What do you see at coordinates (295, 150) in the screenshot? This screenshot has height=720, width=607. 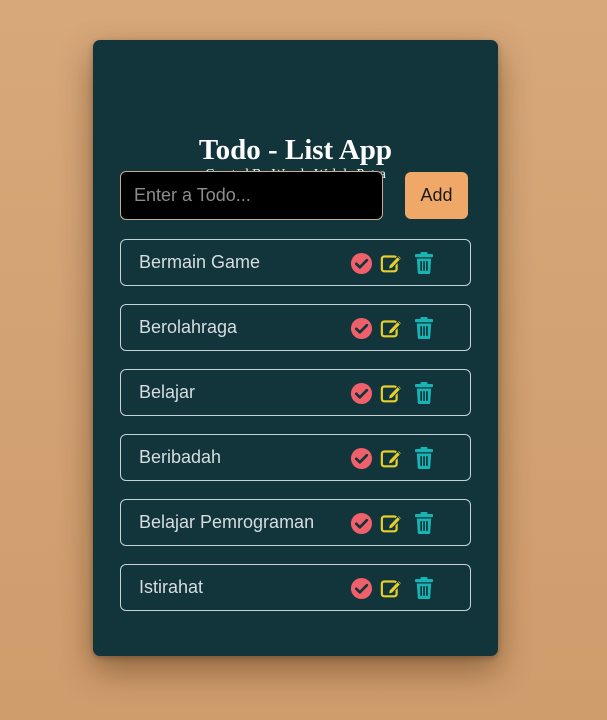 I see `app-title: Todo - List App` at bounding box center [295, 150].